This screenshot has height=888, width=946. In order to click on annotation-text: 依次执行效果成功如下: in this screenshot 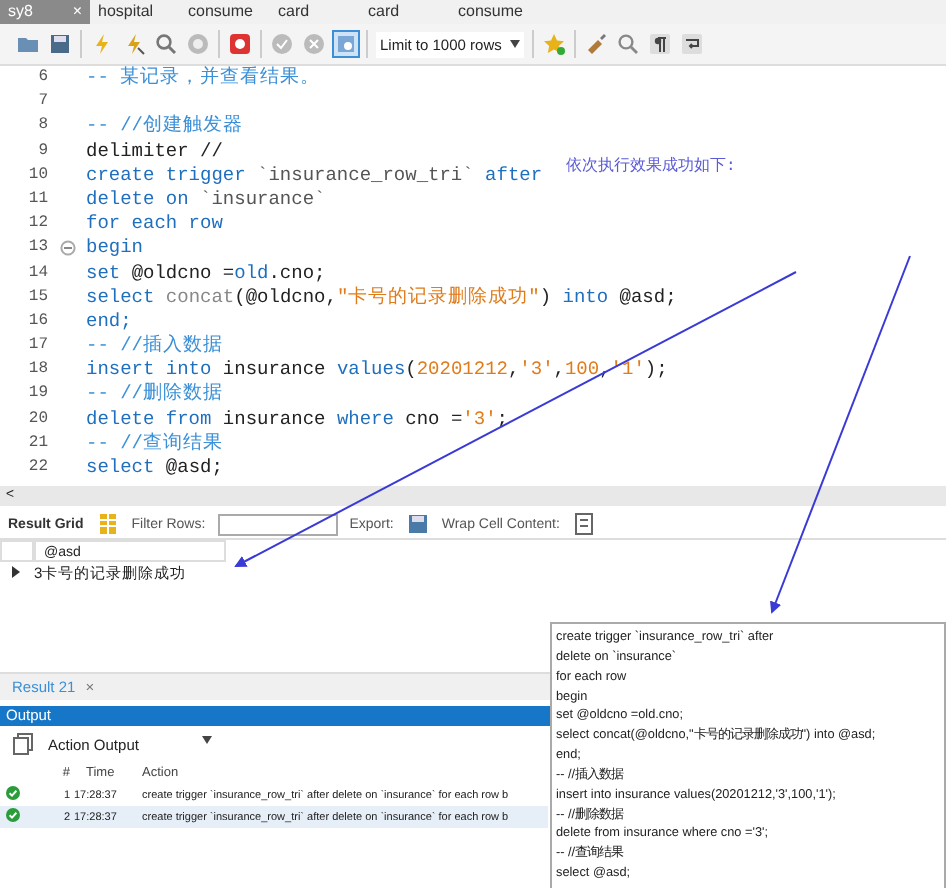, I will do `click(651, 165)`.